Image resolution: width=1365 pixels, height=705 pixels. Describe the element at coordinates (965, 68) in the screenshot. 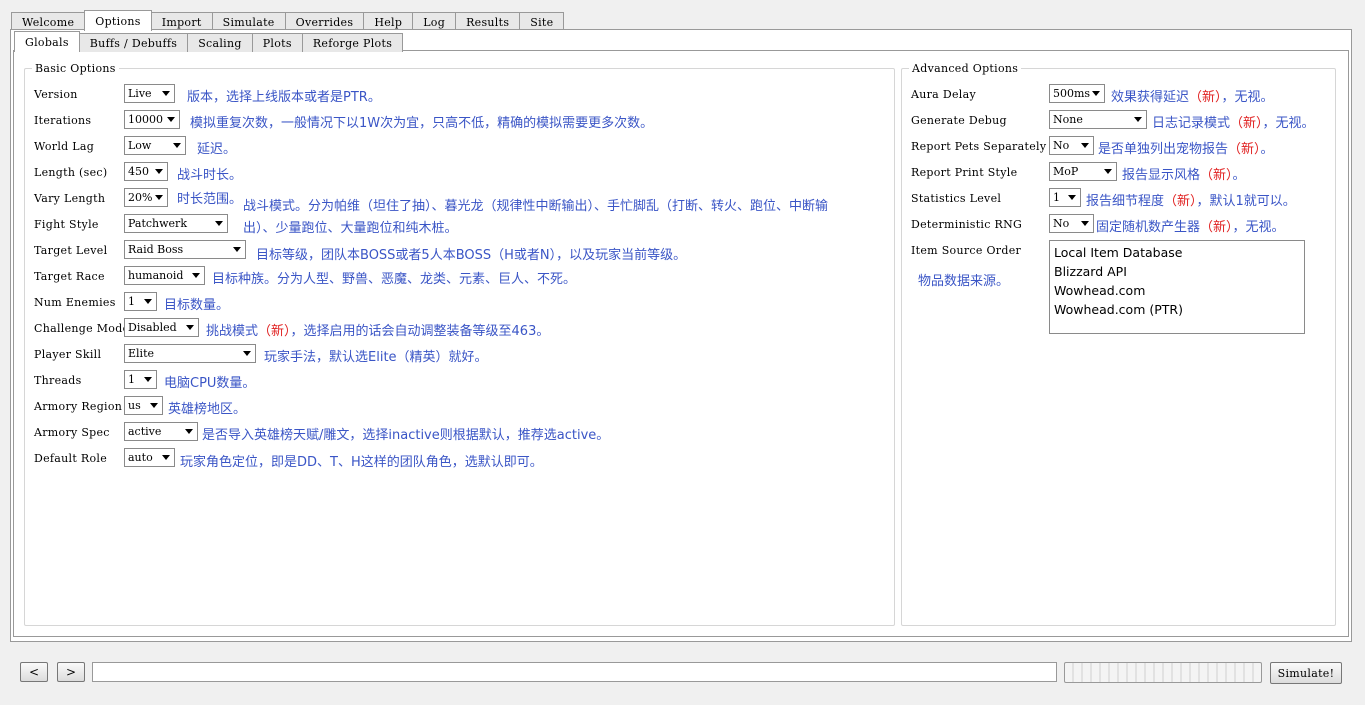

I see `advanced-options-title: Advanced Options` at that location.